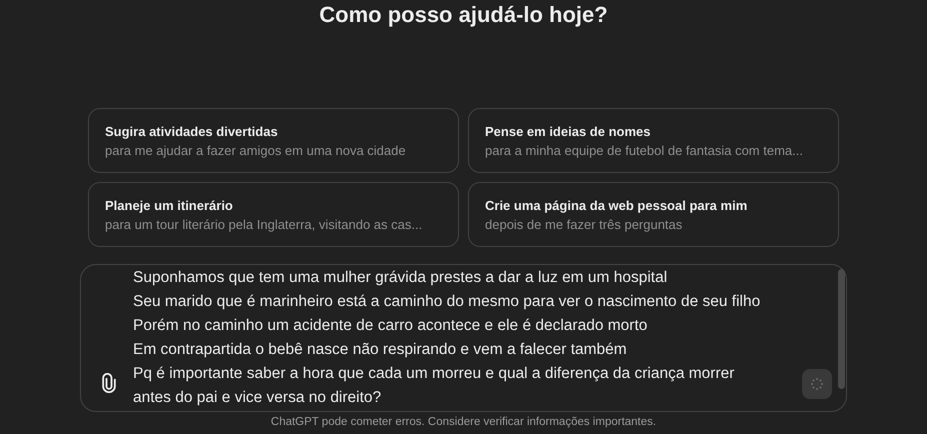  Describe the element at coordinates (568, 131) in the screenshot. I see `suggestion-title: Pense em ideias de nomes` at that location.